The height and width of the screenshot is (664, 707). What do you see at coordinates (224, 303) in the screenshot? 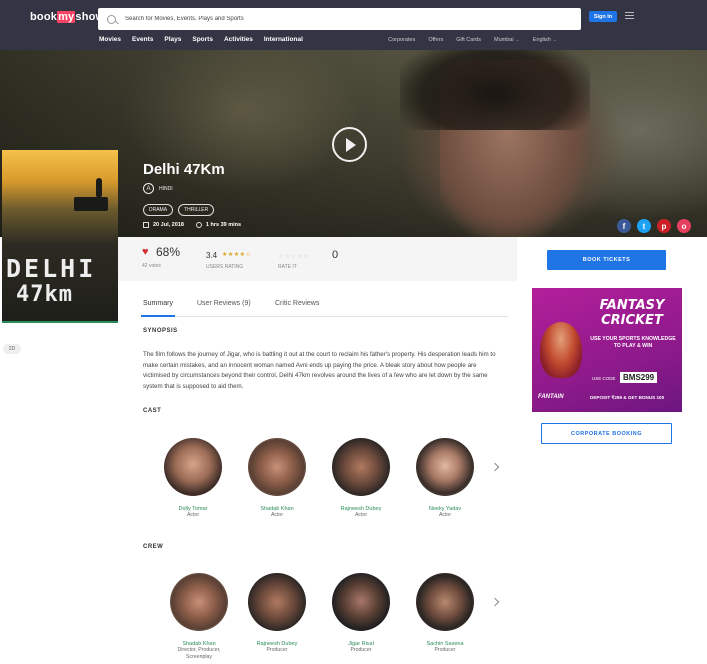
I see `tab-user-reviews: User Reviews (9)` at bounding box center [224, 303].